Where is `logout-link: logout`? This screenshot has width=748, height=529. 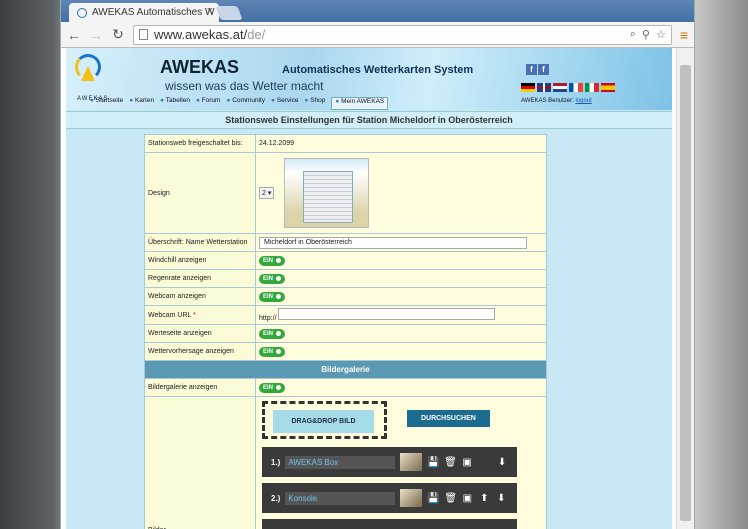
logout-link: logout is located at coordinates (583, 101).